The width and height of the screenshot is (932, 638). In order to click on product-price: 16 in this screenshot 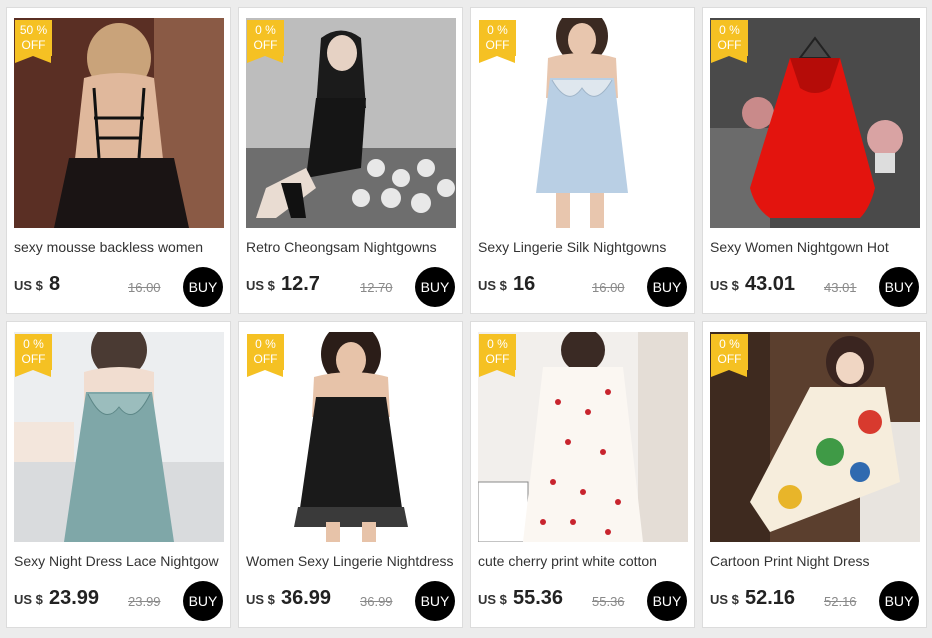, I will do `click(524, 284)`.